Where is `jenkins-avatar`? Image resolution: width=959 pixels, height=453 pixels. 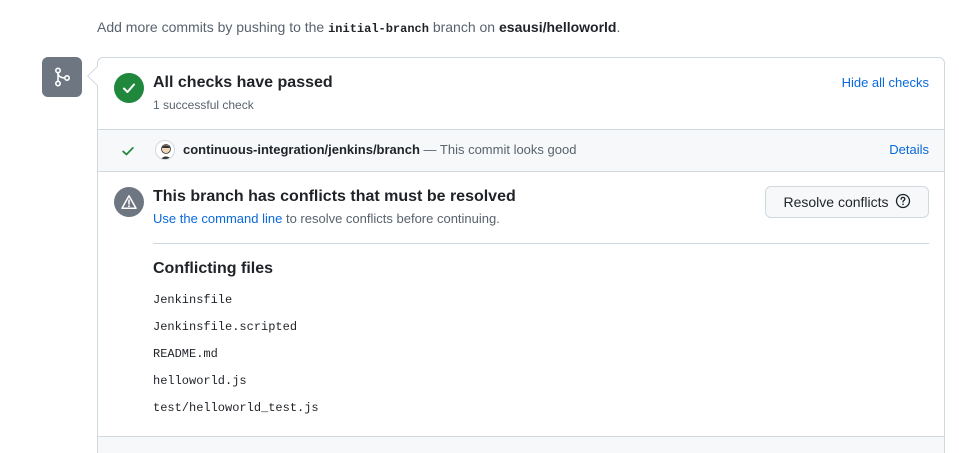
jenkins-avatar is located at coordinates (165, 150).